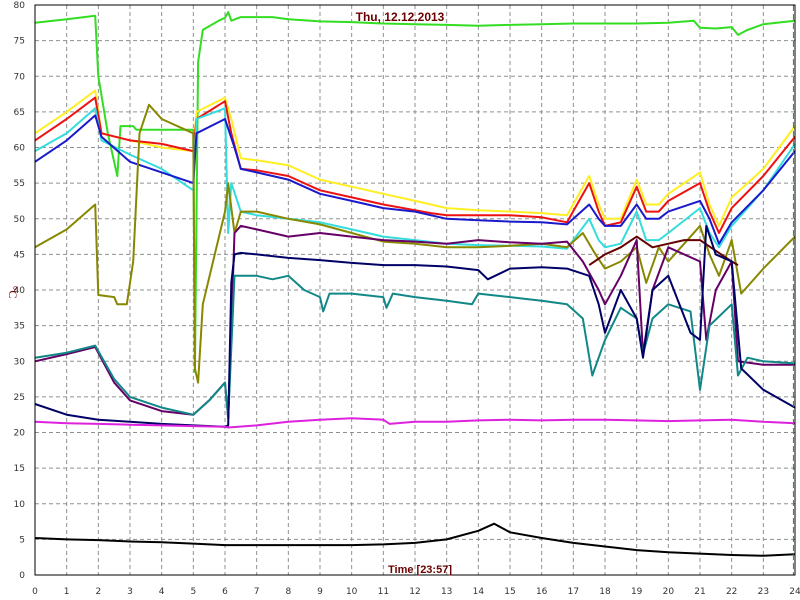  What do you see at coordinates (637, 592) in the screenshot?
I see `x-tick-label: 19` at bounding box center [637, 592].